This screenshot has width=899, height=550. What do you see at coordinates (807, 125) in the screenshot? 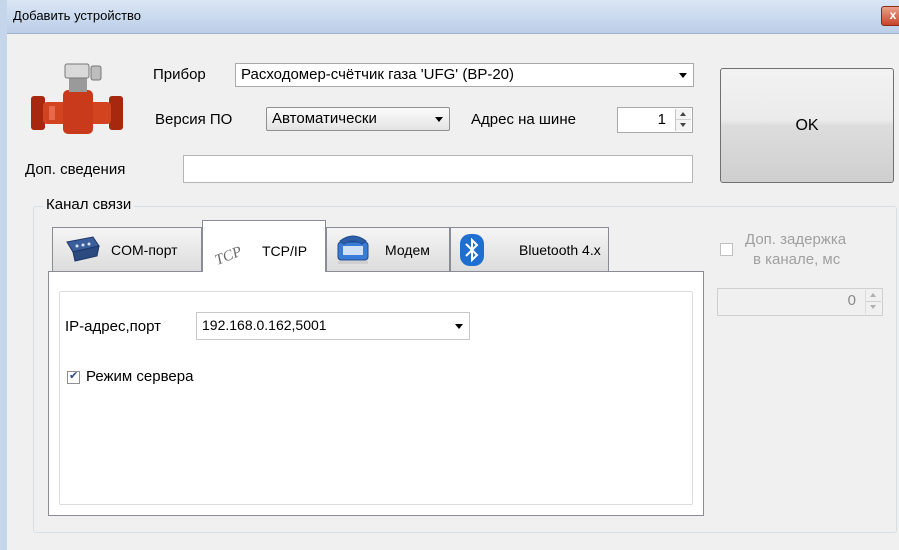
I see `ok-button: OK` at bounding box center [807, 125].